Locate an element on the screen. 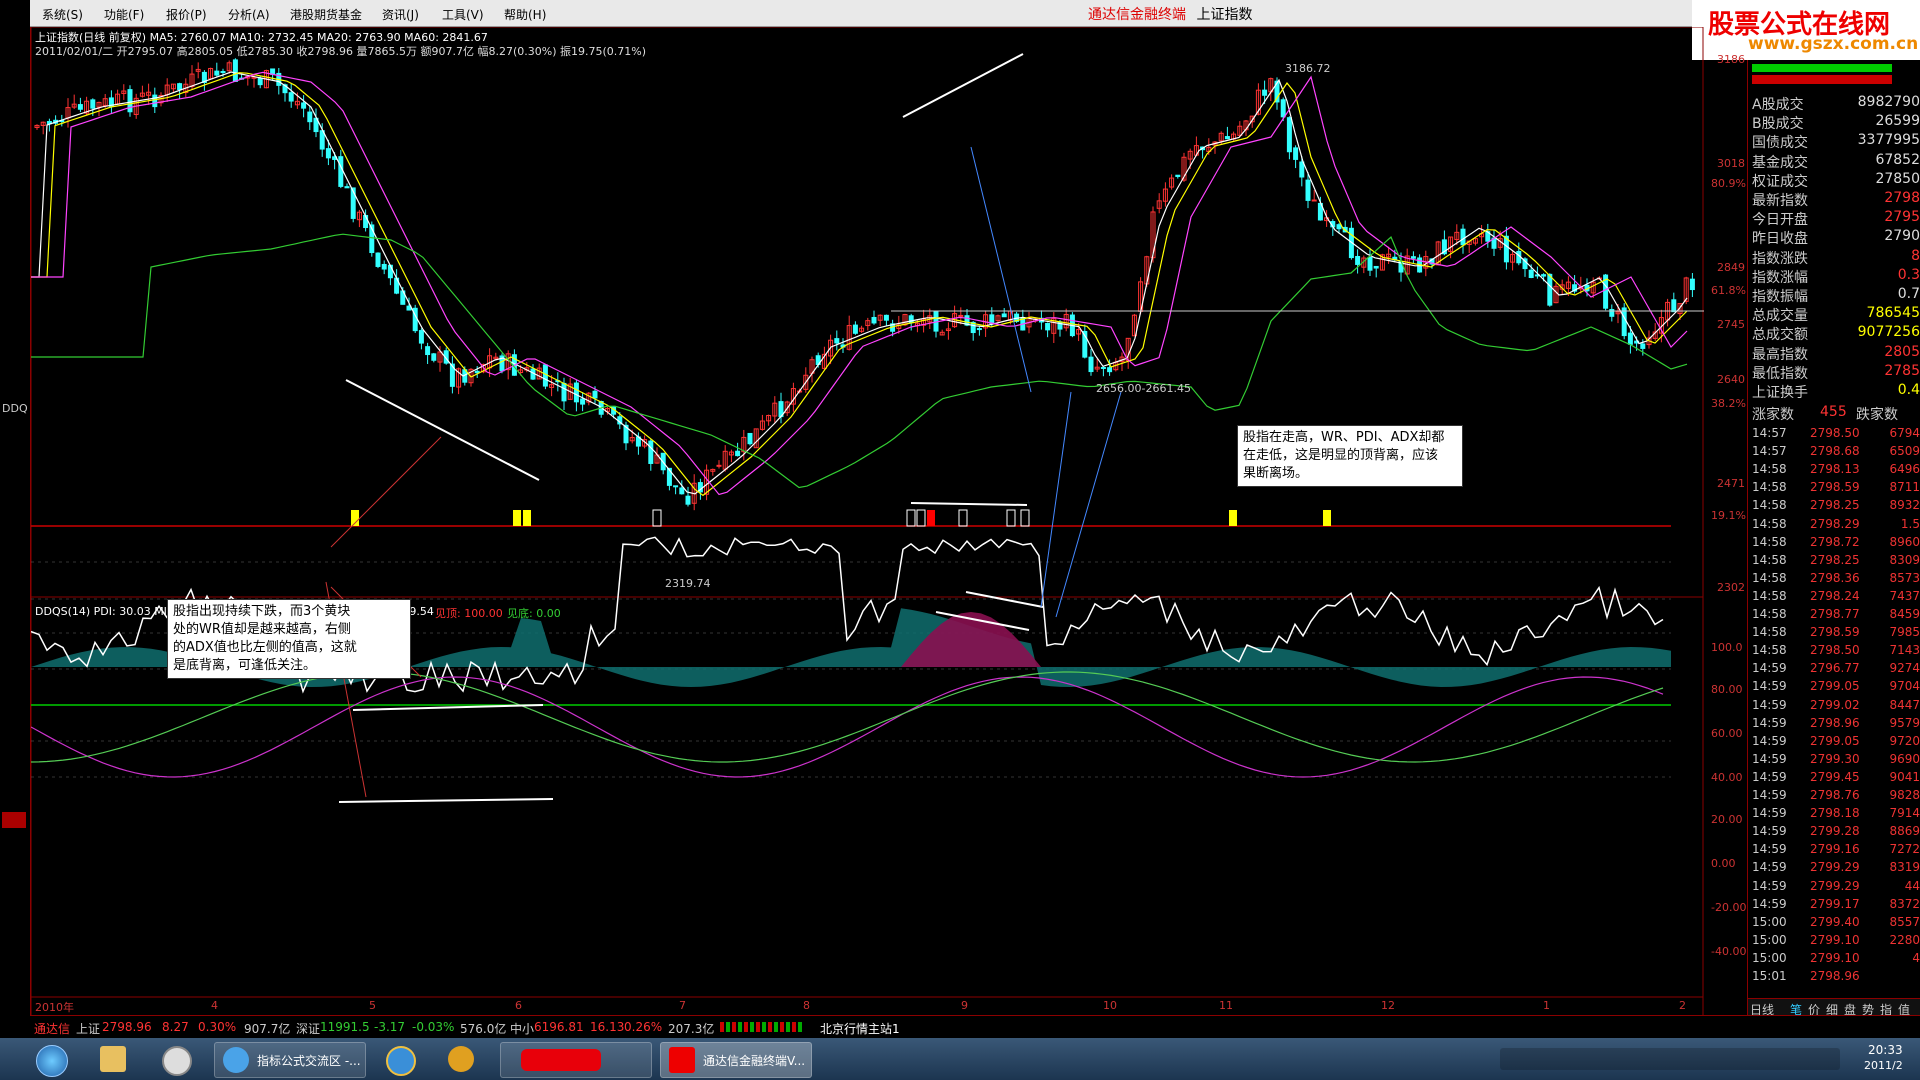  tick-row: 15:00 2799.40 8557 is located at coordinates (1836, 924).